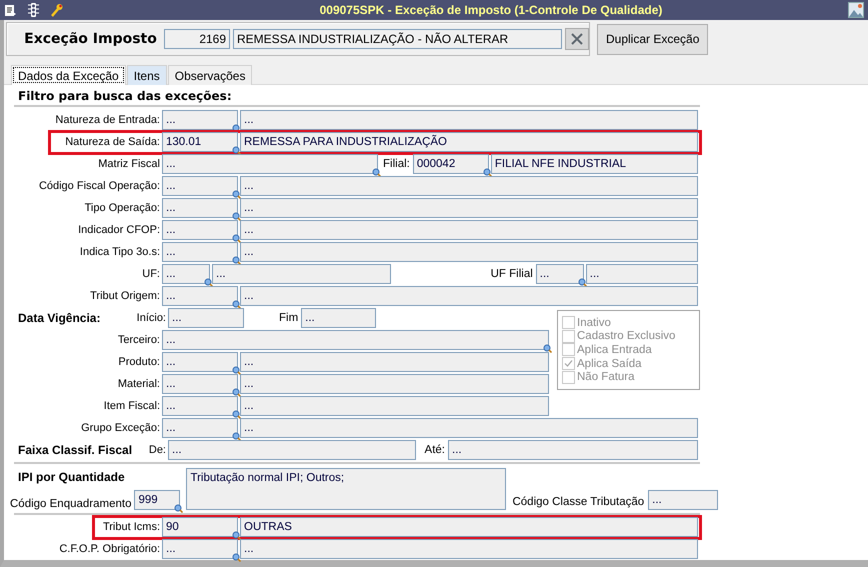 Image resolution: width=868 pixels, height=567 pixels. I want to click on field-label: Material:, so click(138, 384).